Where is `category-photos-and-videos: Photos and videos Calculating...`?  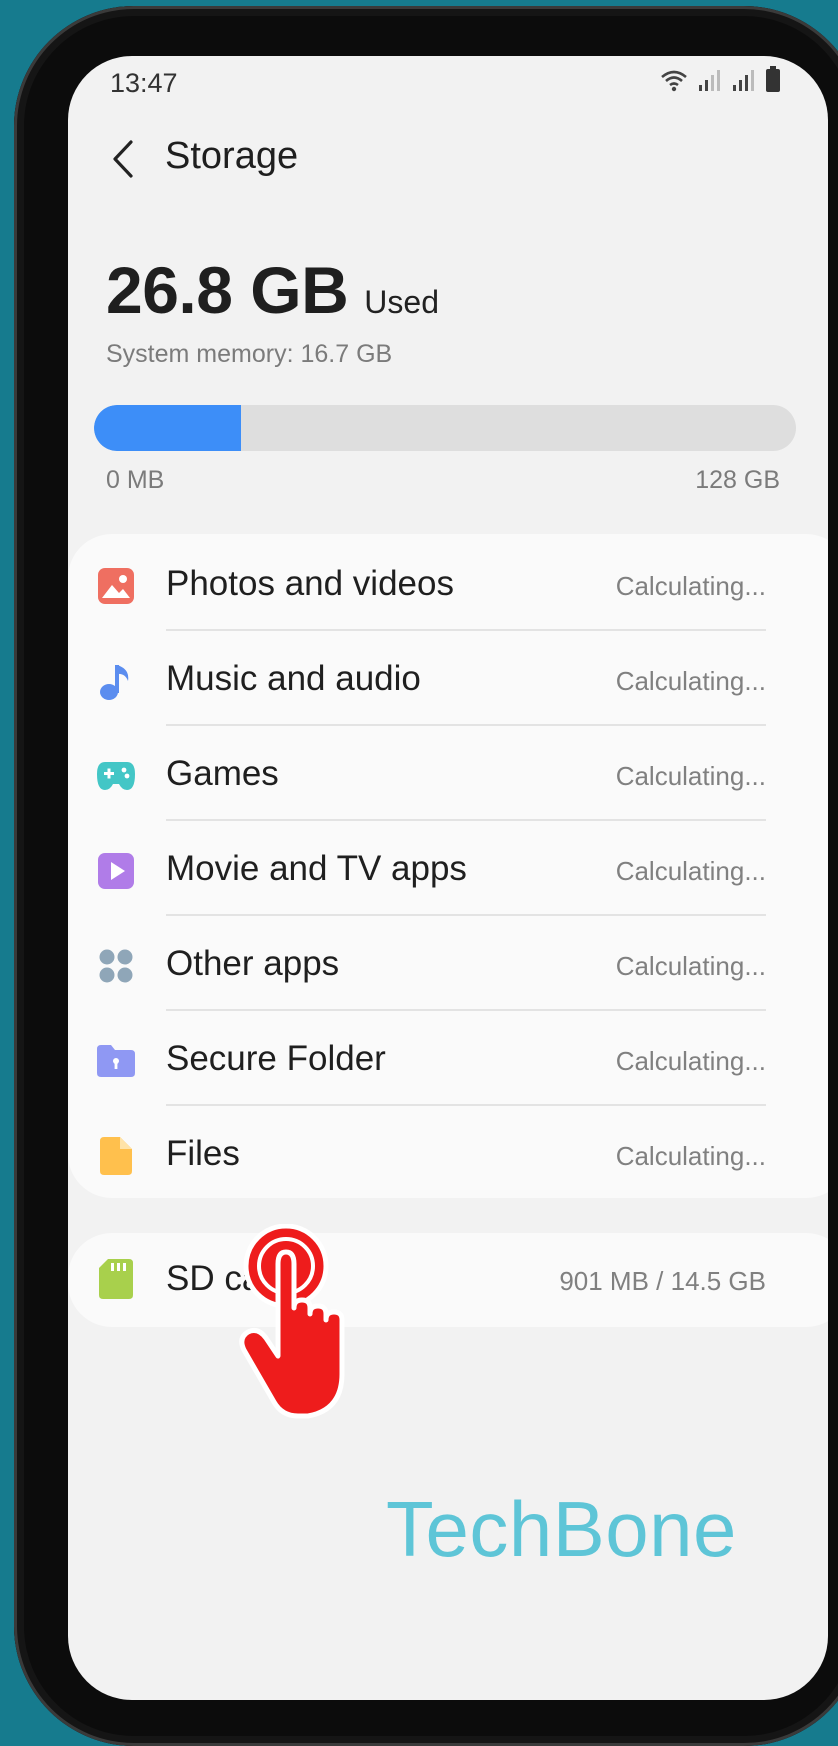
category-photos-and-videos: Photos and videos Calculating... is located at coordinates (448, 586).